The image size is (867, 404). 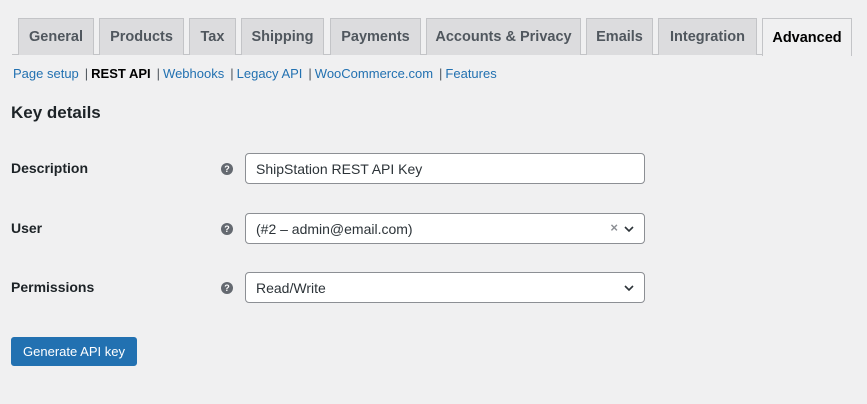 I want to click on subnav-rest-api: REST API, so click(x=120, y=73).